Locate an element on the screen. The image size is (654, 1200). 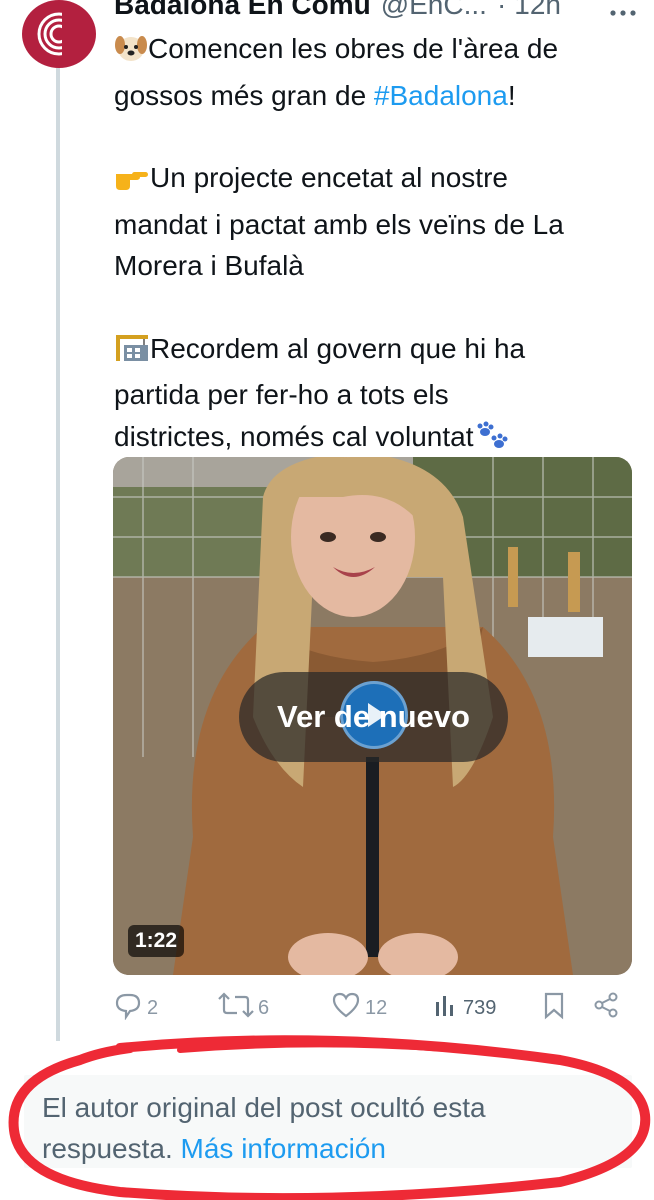
repost-icon is located at coordinates (236, 1008).